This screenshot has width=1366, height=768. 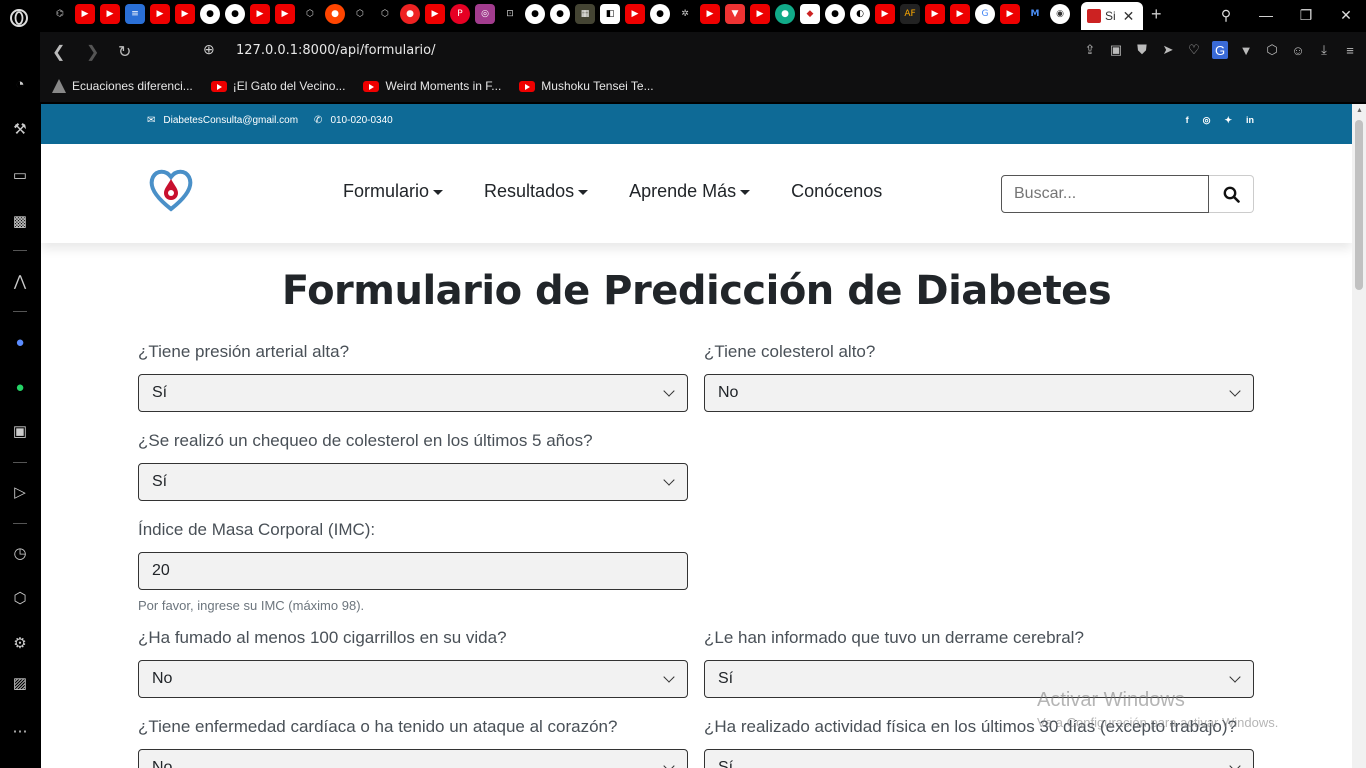 What do you see at coordinates (1246, 50) in the screenshot?
I see `vpn-icon: ▼` at bounding box center [1246, 50].